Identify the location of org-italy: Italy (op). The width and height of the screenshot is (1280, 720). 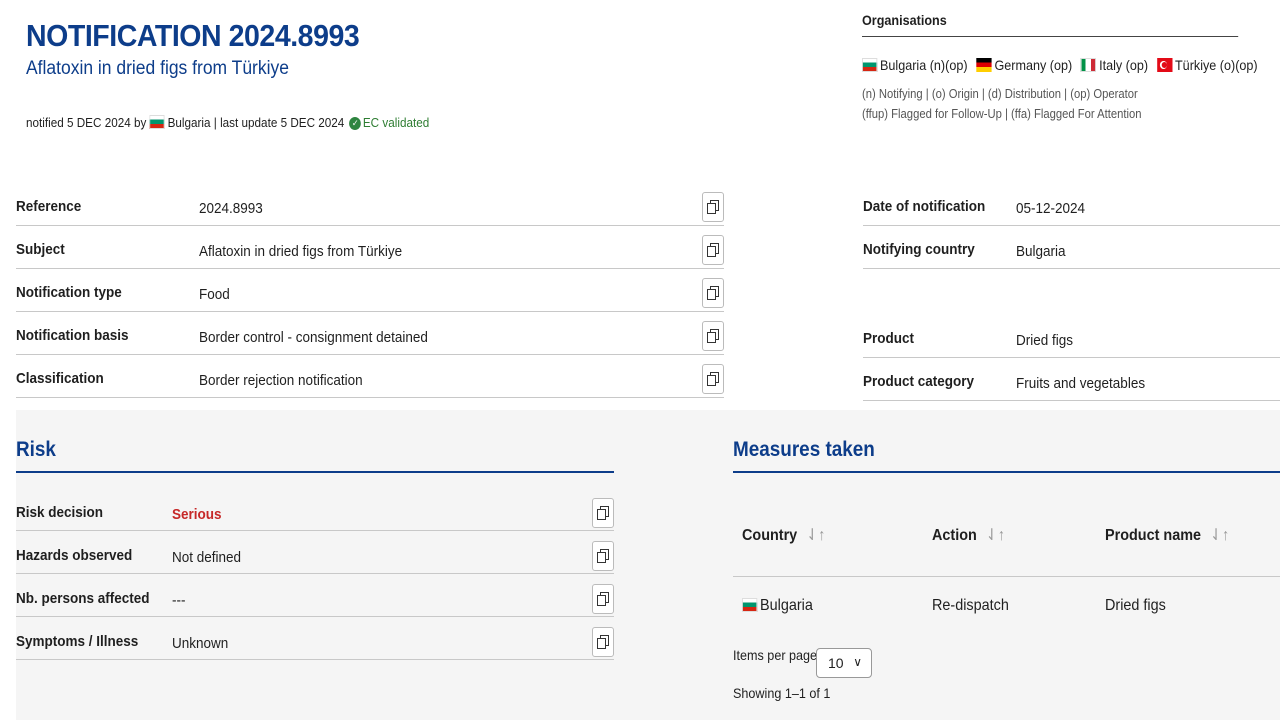
(1114, 65).